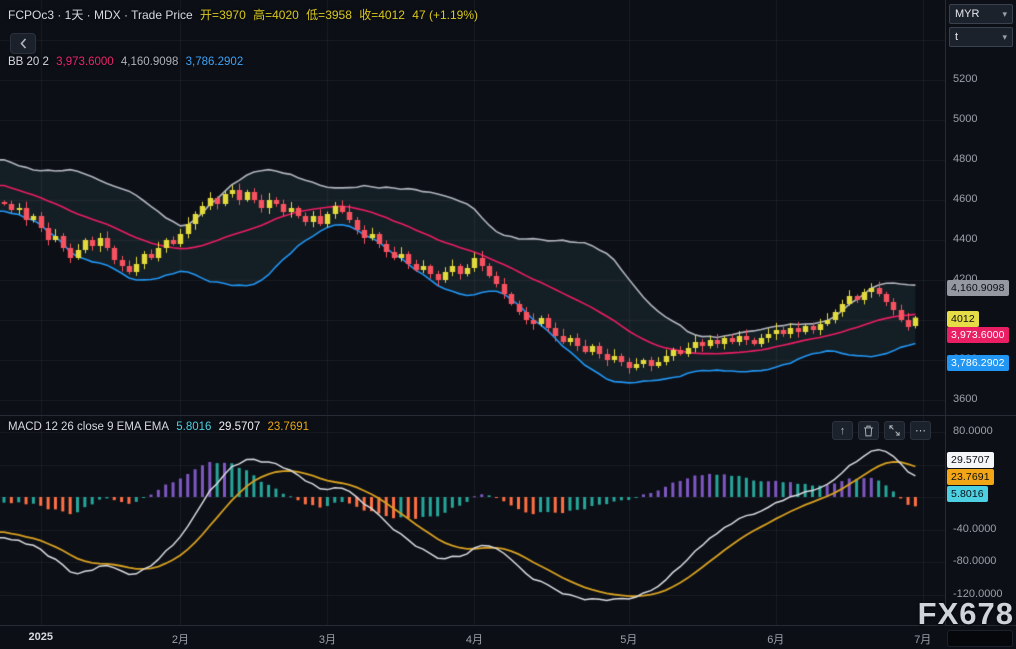  I want to click on macd-signal-value: 23.7691, so click(288, 427).